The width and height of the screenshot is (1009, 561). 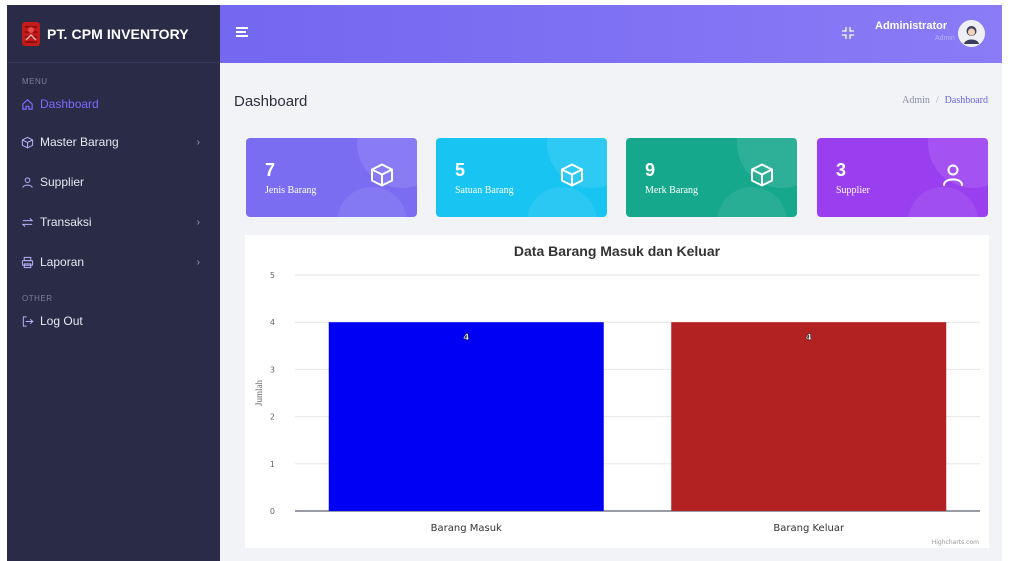 What do you see at coordinates (484, 190) in the screenshot?
I see `stat-label: Satuan Barang` at bounding box center [484, 190].